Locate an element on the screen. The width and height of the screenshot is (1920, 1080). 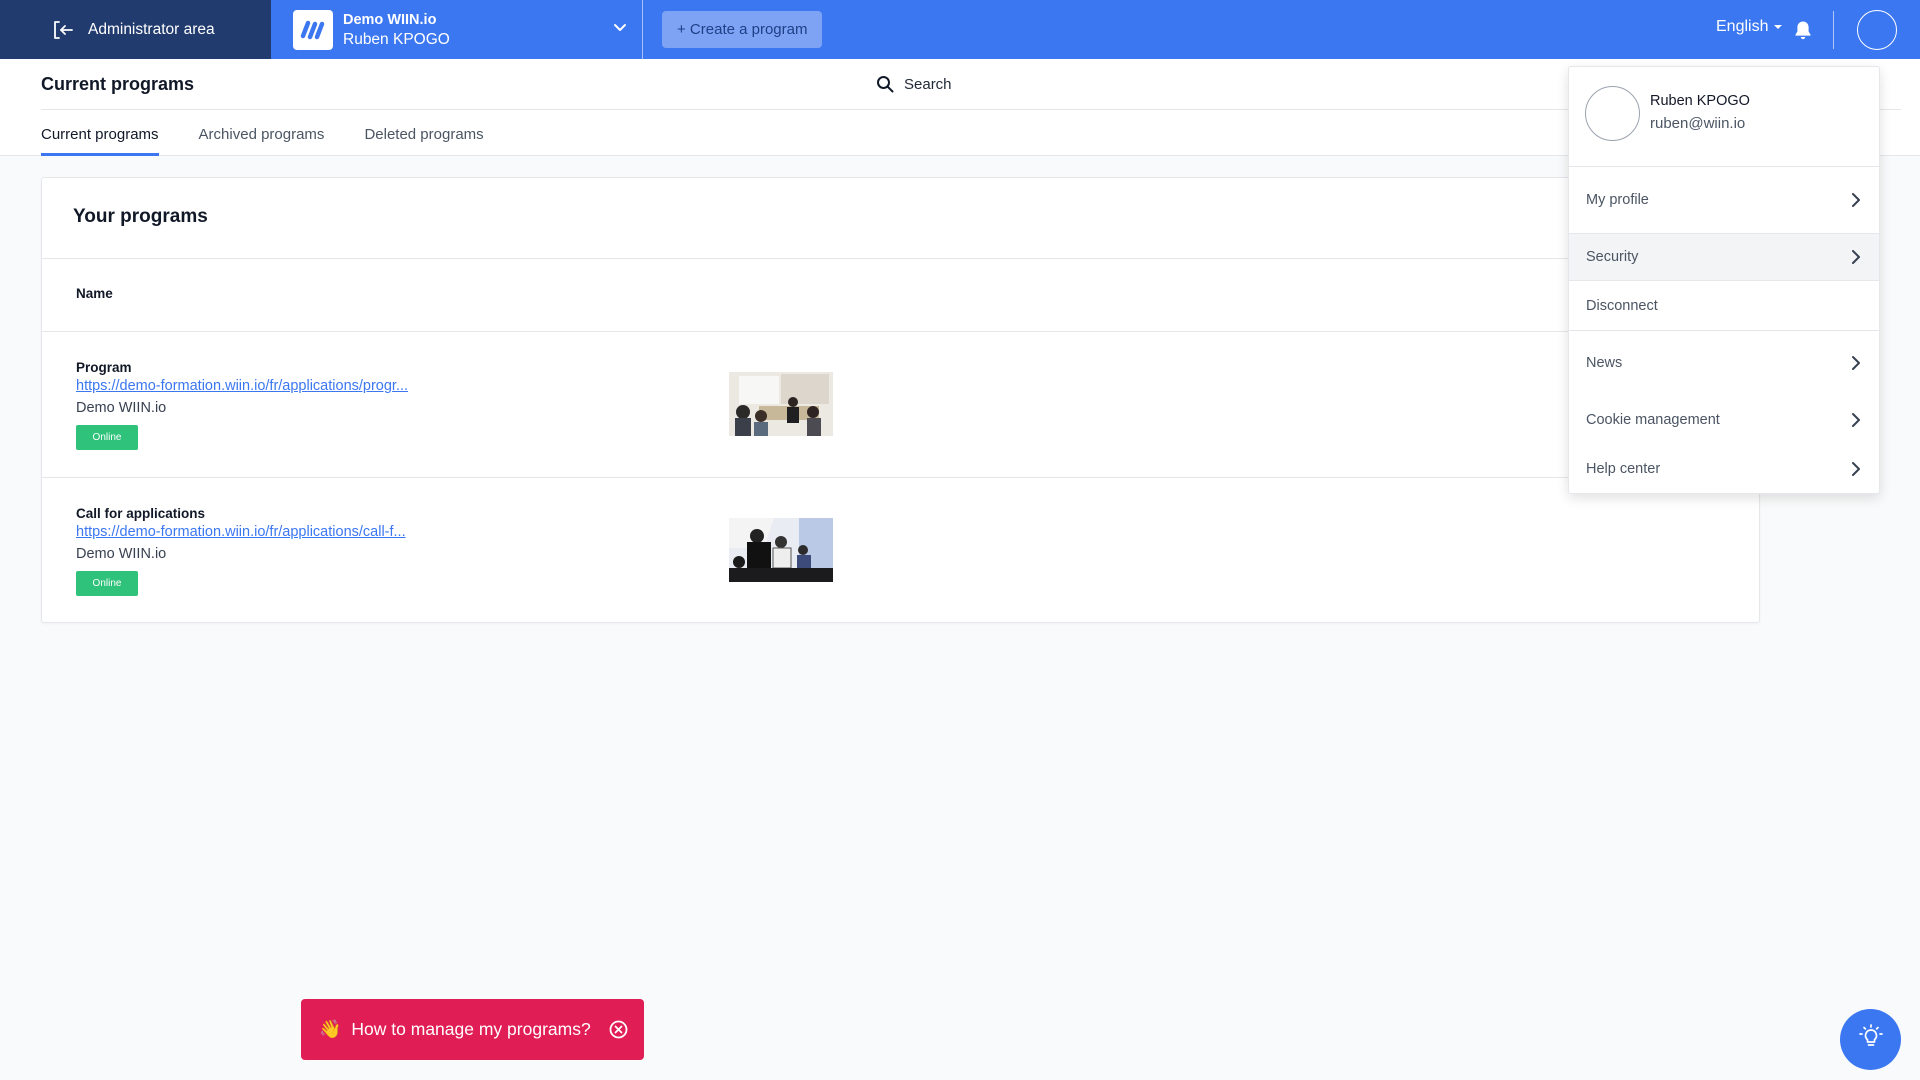
menu-item-label: Security is located at coordinates (1612, 257).